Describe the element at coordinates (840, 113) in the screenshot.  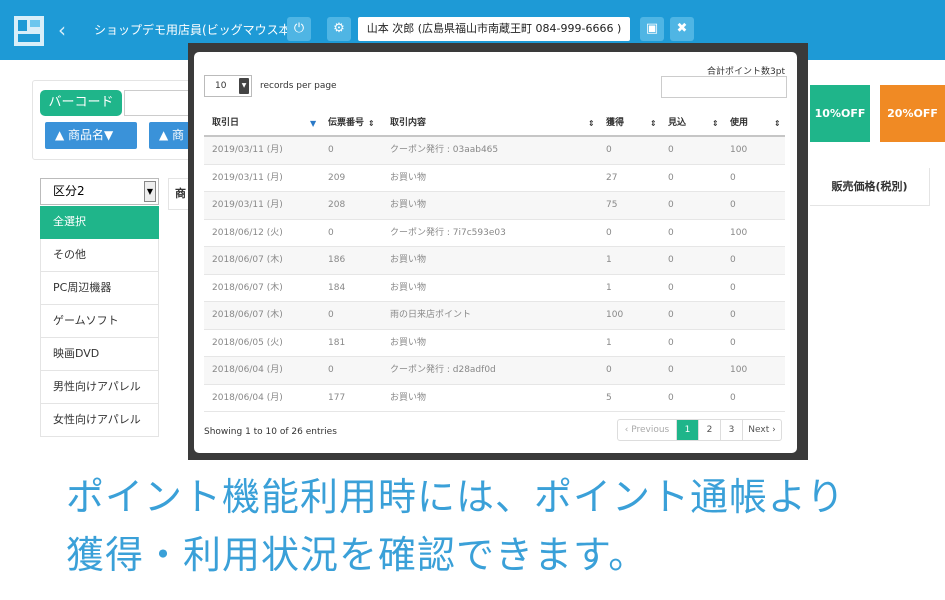
I see `discount-10-button: 10%OFF` at that location.